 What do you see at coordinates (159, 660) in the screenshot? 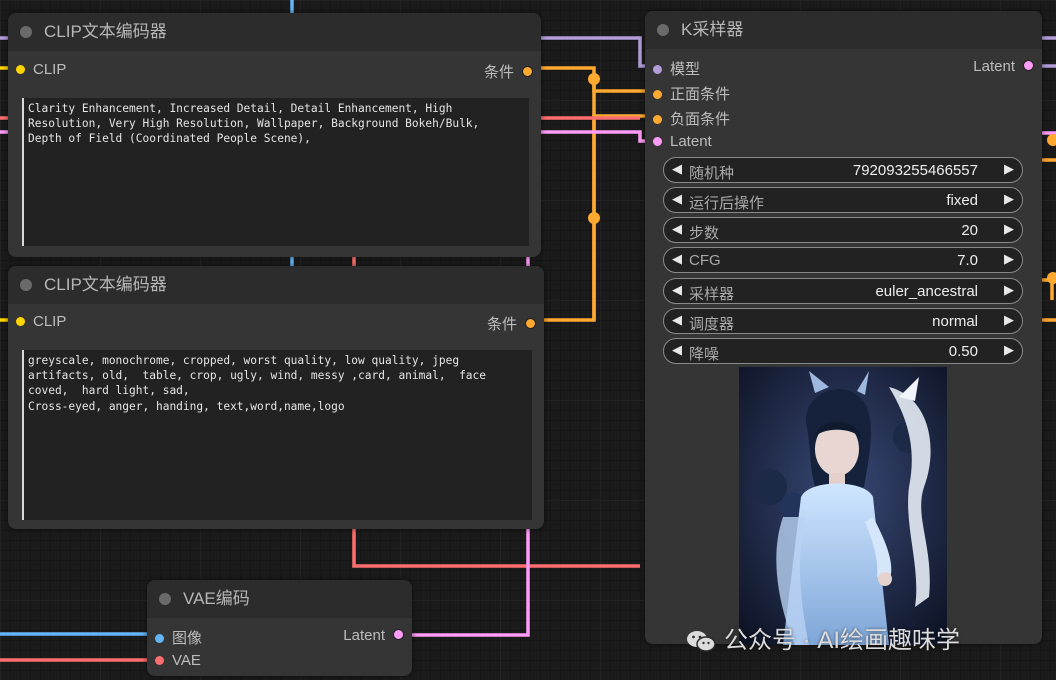
I see `vae-input-dot` at bounding box center [159, 660].